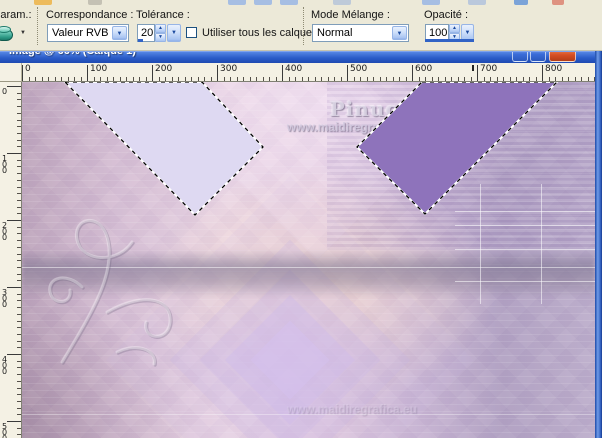 This screenshot has width=602, height=438. Describe the element at coordinates (449, 40) in the screenshot. I see `opacity-meter` at that location.